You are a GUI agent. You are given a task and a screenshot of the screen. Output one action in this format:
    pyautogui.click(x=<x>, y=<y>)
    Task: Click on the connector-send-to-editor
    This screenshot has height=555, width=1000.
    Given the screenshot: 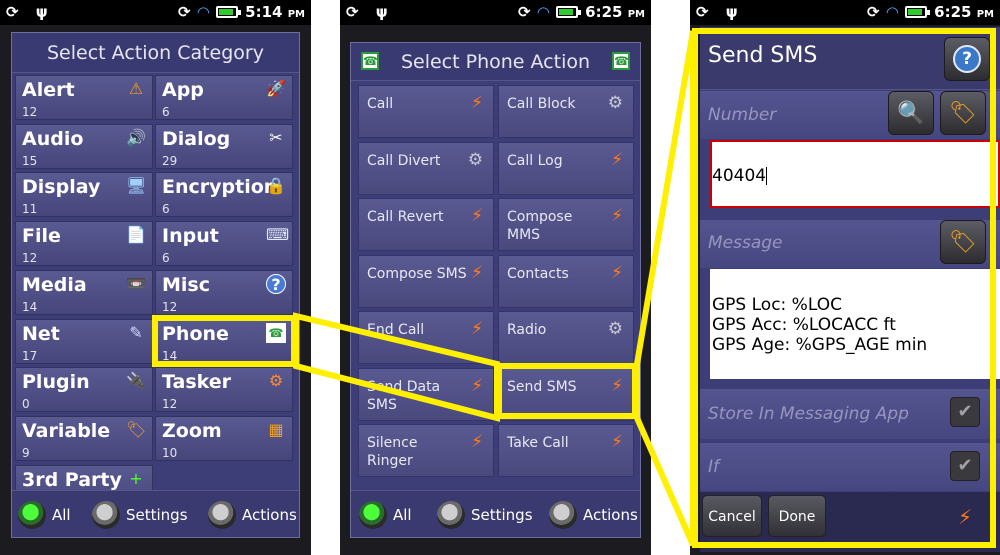 What is the action you would take?
    pyautogui.click(x=665, y=288)
    